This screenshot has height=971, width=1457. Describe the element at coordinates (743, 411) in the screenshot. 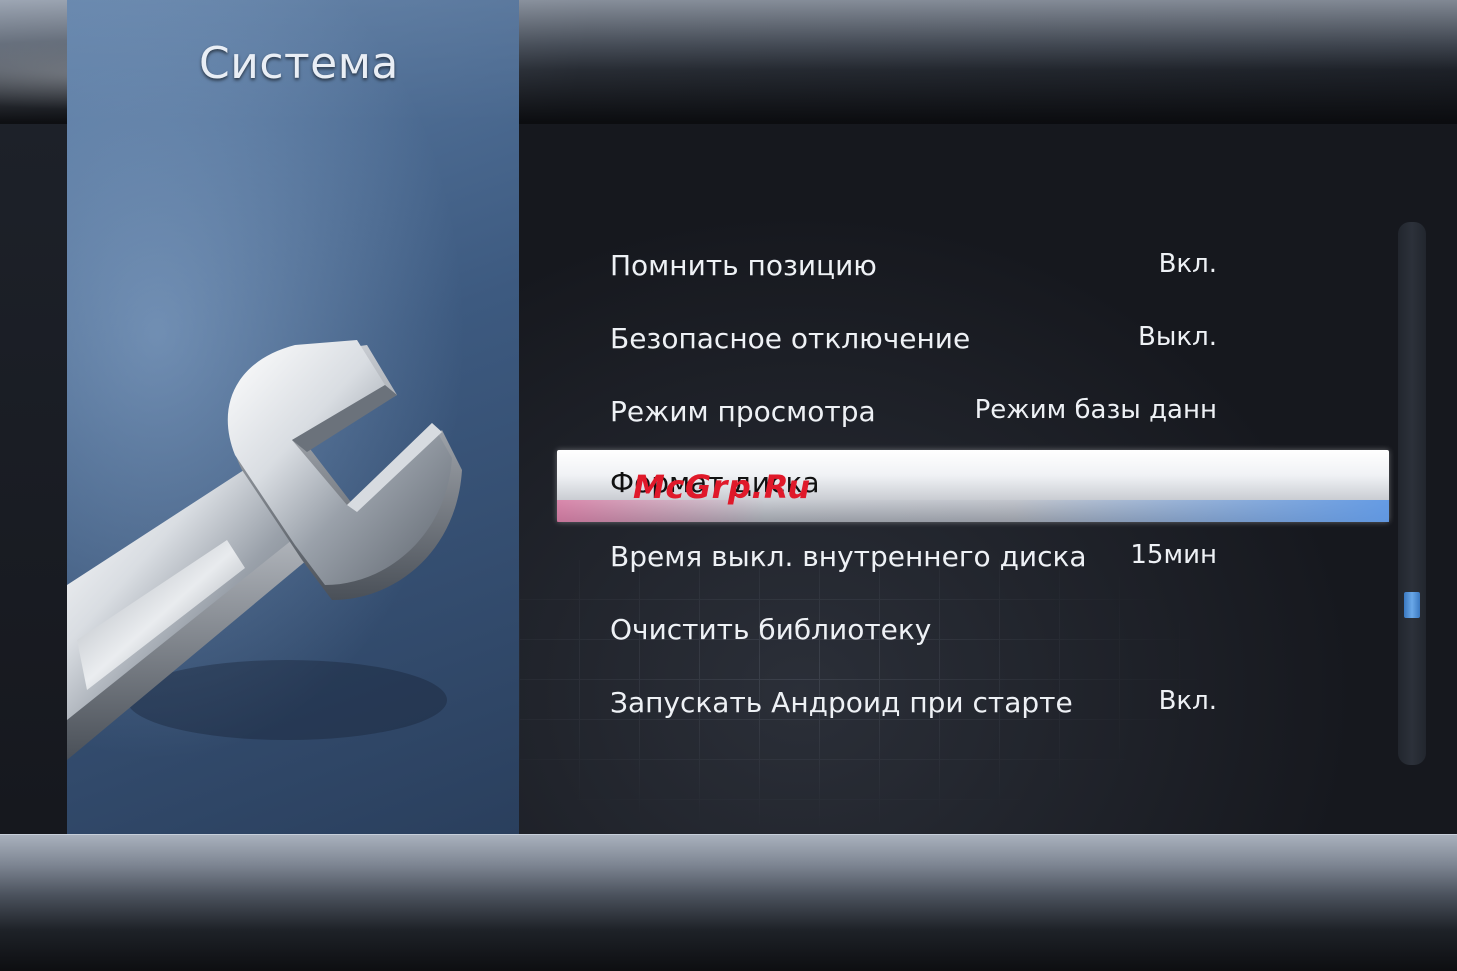

I see `menu-item-label: Режим просмотра` at that location.